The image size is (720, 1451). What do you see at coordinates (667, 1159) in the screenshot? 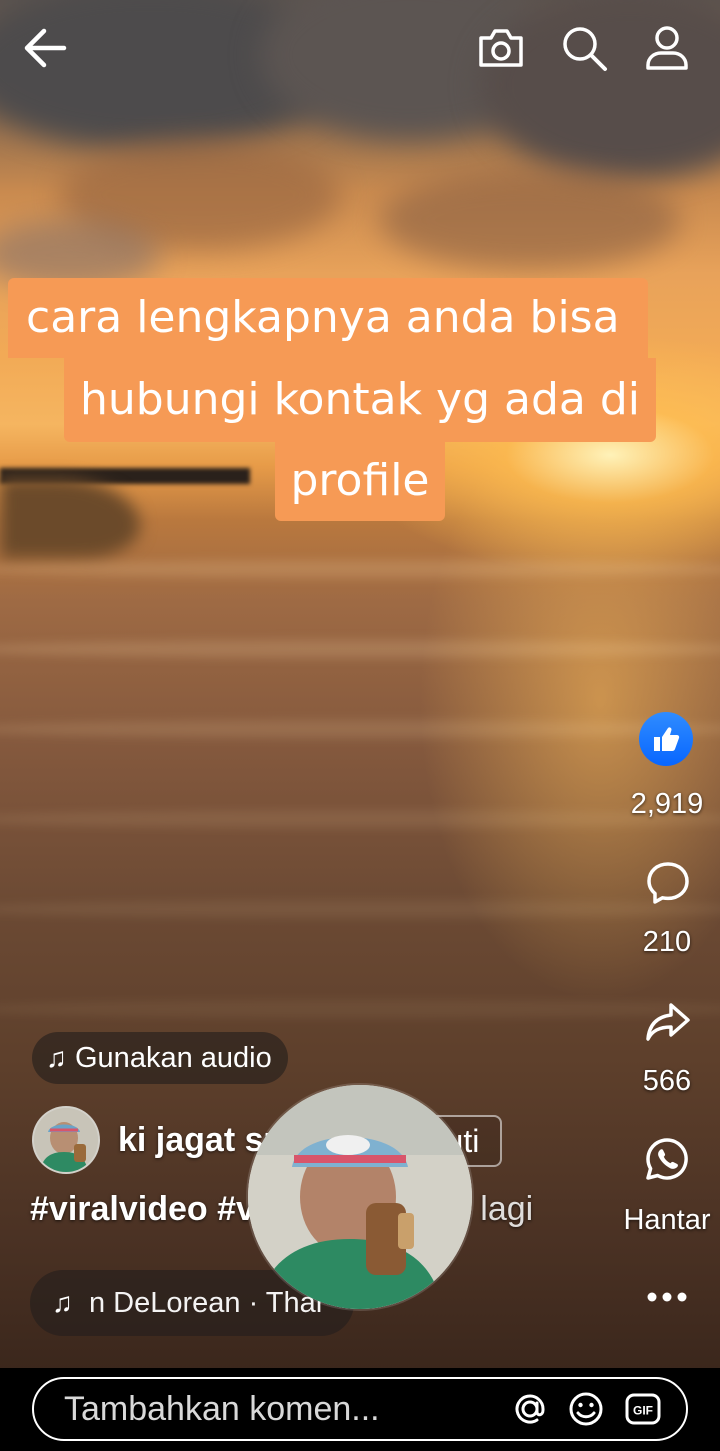
I see `whatsapp-icon` at bounding box center [667, 1159].